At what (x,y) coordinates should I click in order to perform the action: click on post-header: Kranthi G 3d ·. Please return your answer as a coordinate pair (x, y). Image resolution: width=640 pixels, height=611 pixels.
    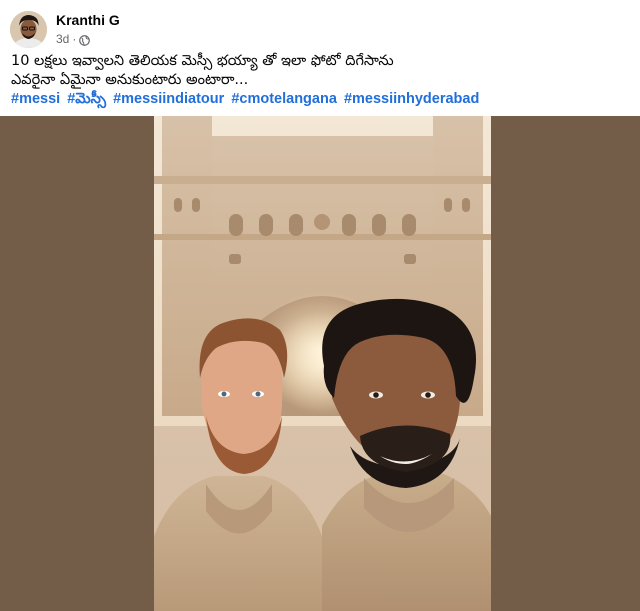
    Looking at the image, I should click on (65, 29).